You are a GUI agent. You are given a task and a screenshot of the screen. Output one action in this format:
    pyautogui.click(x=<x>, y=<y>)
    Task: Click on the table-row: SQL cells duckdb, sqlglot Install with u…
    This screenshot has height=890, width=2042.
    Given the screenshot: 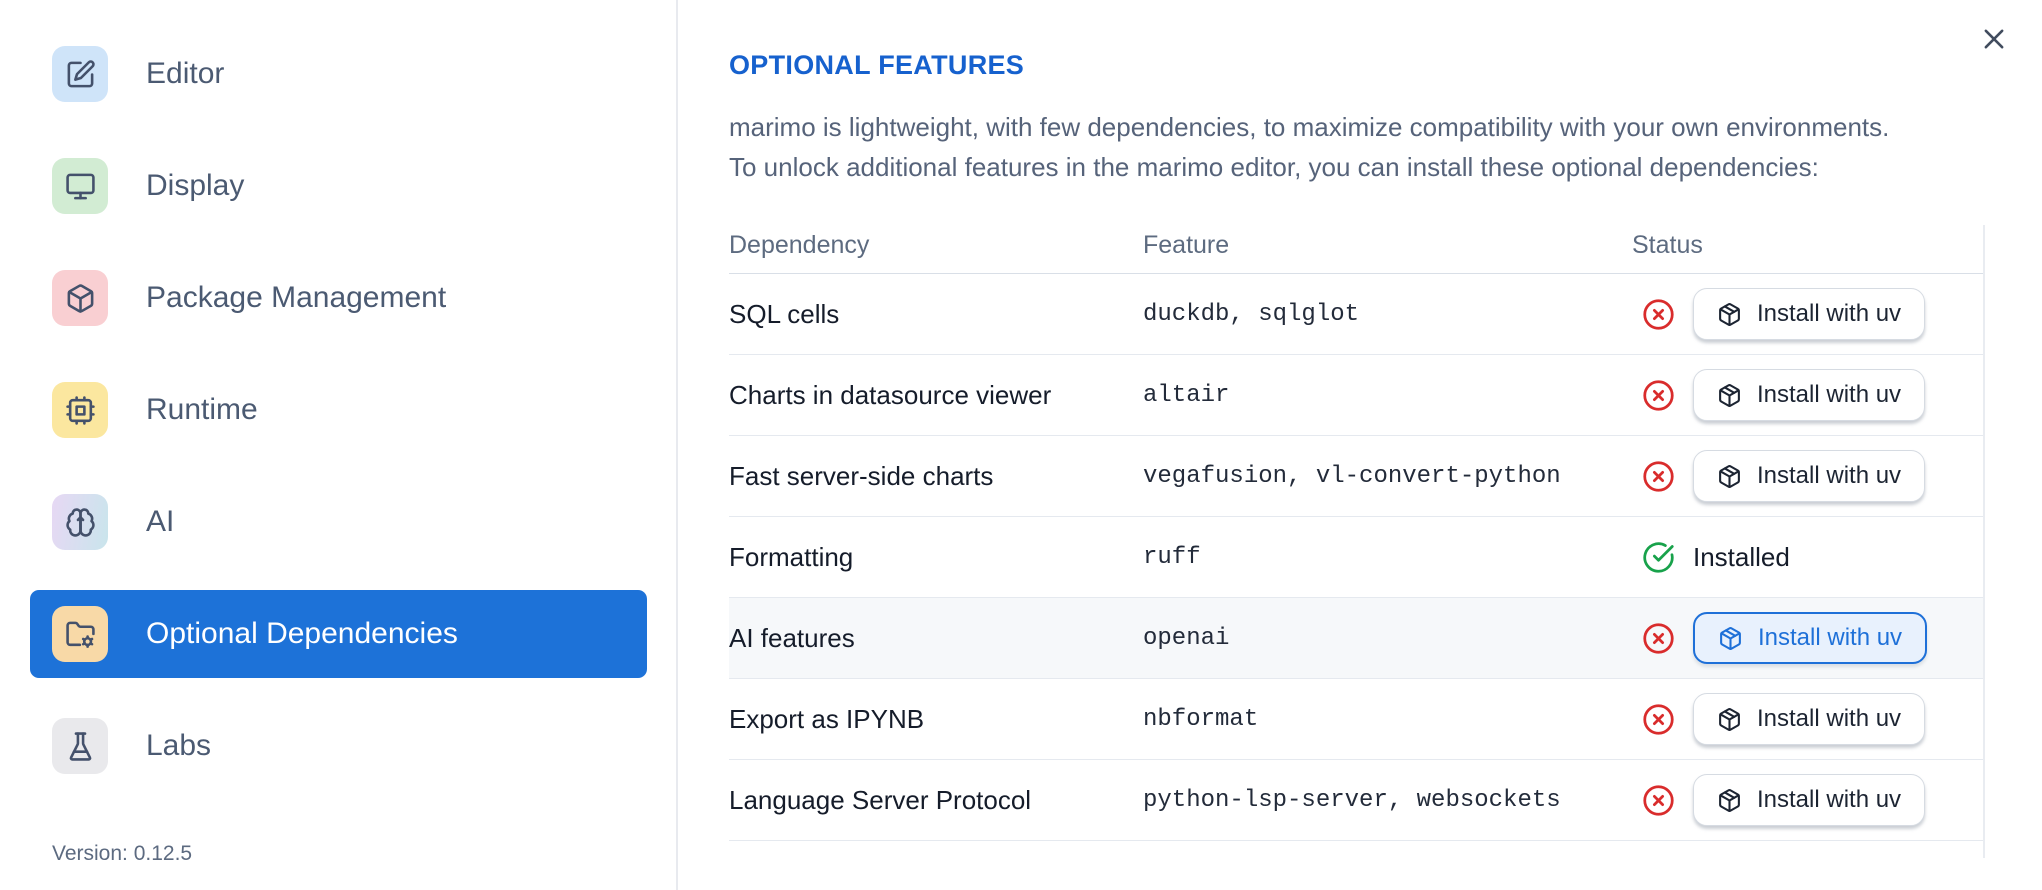 What is the action you would take?
    pyautogui.click(x=1356, y=314)
    